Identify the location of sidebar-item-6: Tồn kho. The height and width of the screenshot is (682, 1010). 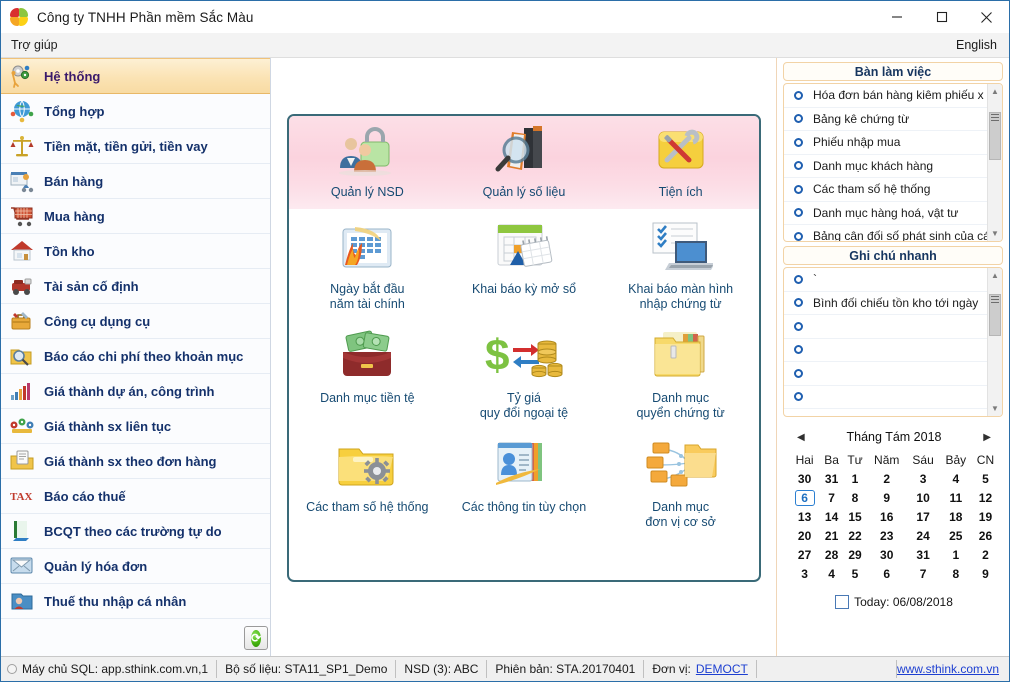
(135, 251).